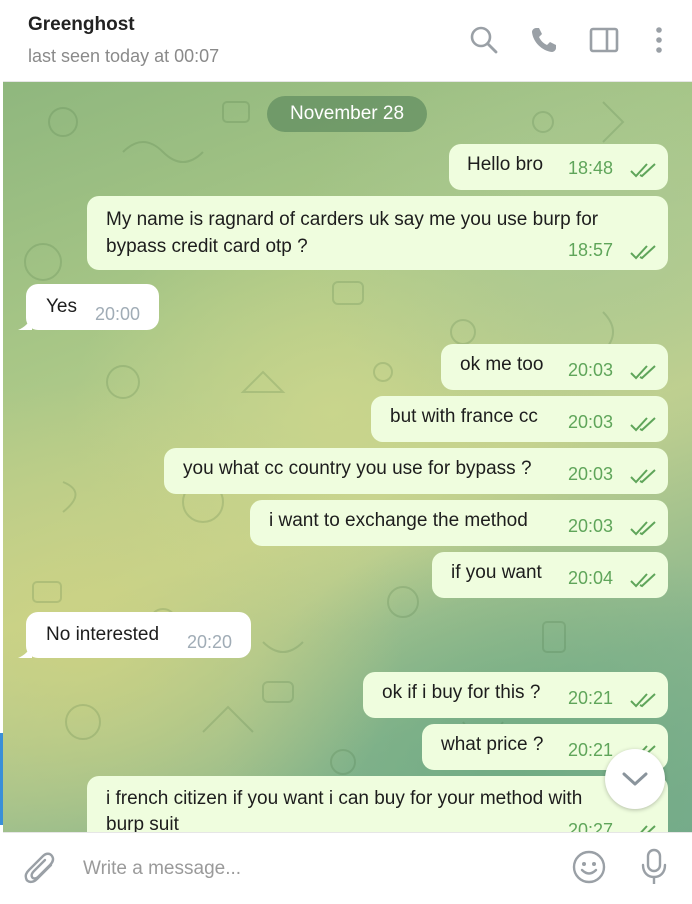 The height and width of the screenshot is (904, 692). What do you see at coordinates (207, 246) in the screenshot?
I see `message-text: bypass credit card otp ?` at bounding box center [207, 246].